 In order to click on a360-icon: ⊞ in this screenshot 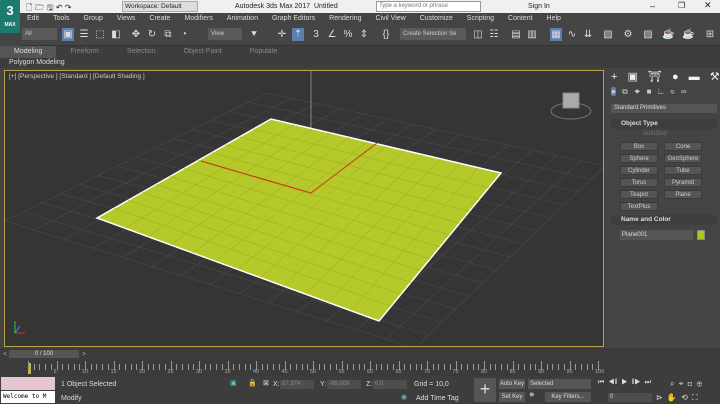, I will do `click(710, 34)`.